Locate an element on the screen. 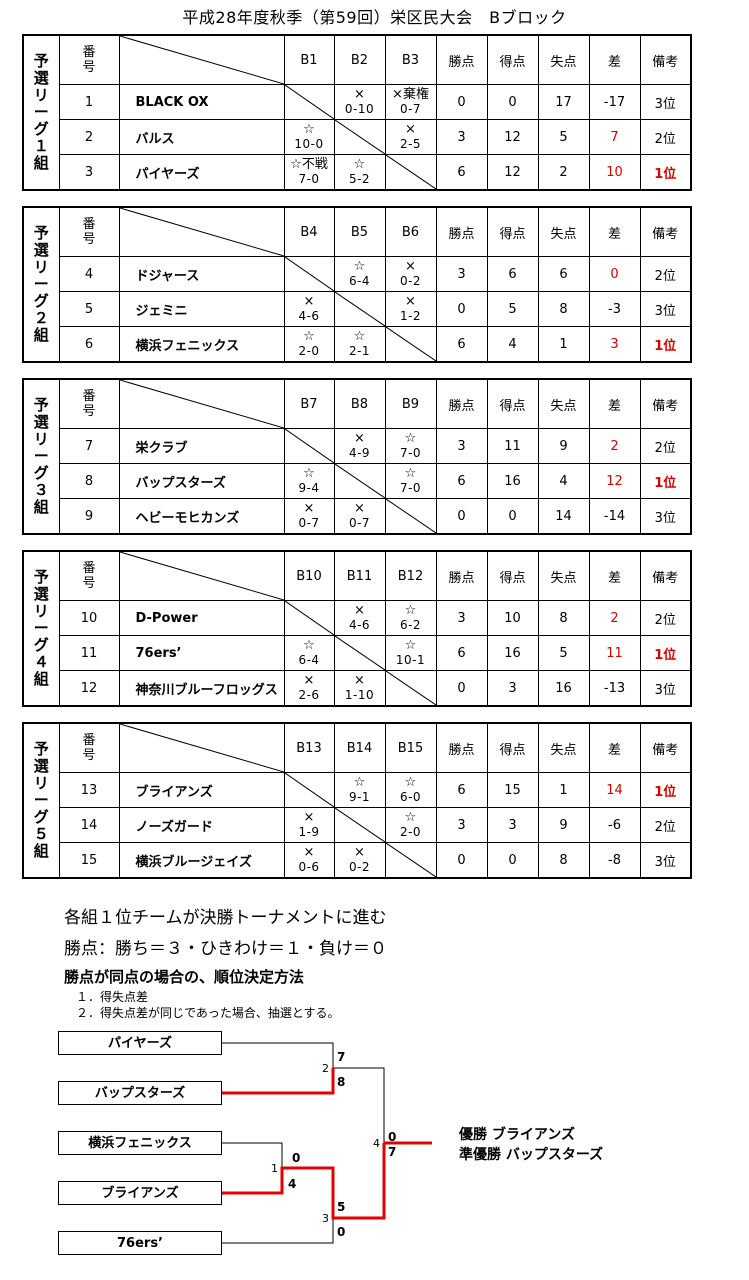 This screenshot has width=749, height=1280. match-label-3: 3 is located at coordinates (325, 1218).